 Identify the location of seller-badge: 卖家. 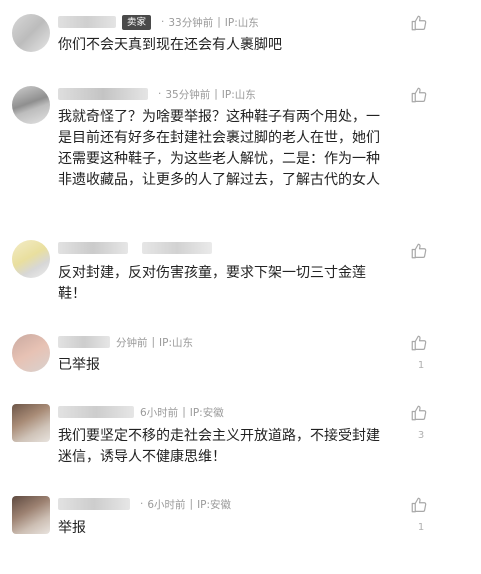
(137, 22).